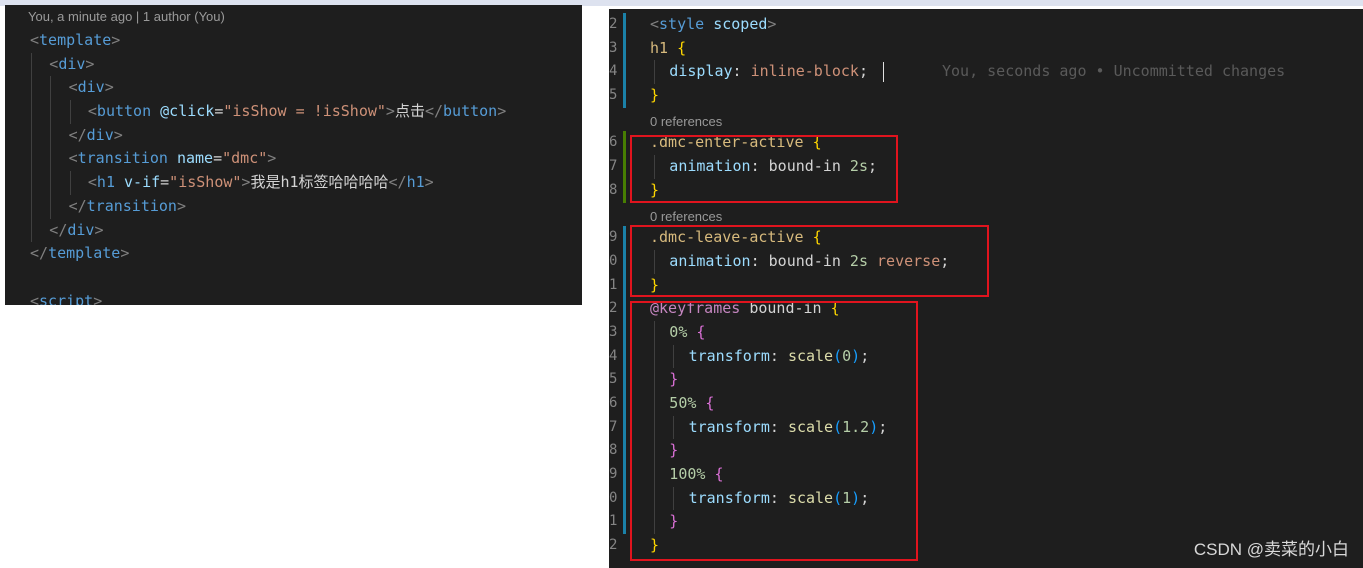 The height and width of the screenshot is (568, 1363). Describe the element at coordinates (986, 48) in the screenshot. I see `code-line: 3 h1 {` at that location.